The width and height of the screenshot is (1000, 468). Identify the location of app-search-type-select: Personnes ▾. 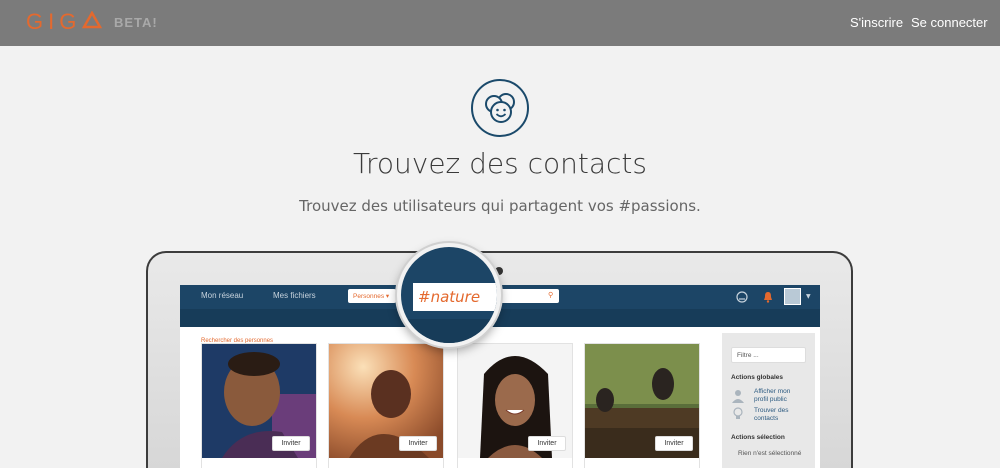
(372, 296).